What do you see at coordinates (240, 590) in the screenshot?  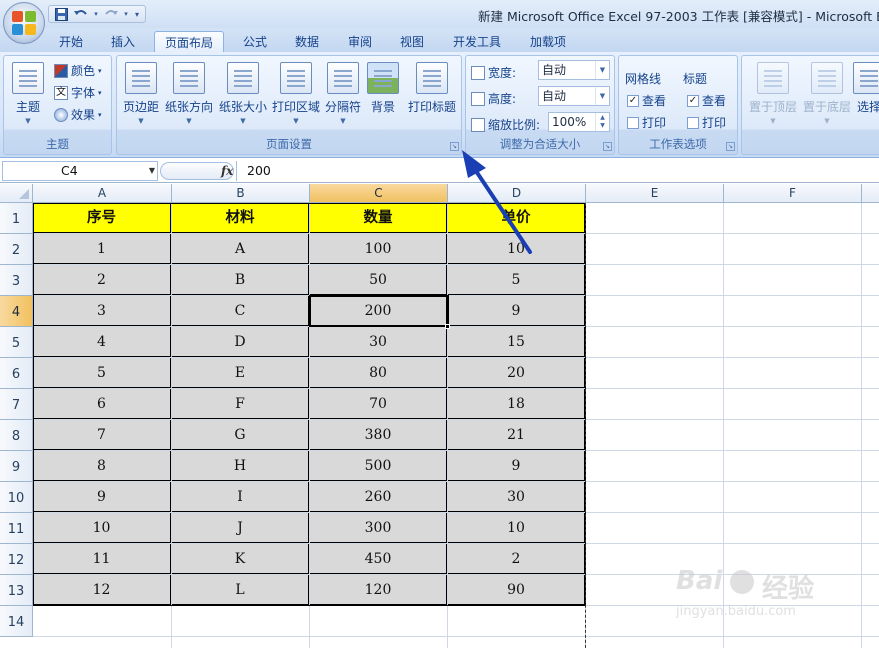 I see `table-cell: L` at bounding box center [240, 590].